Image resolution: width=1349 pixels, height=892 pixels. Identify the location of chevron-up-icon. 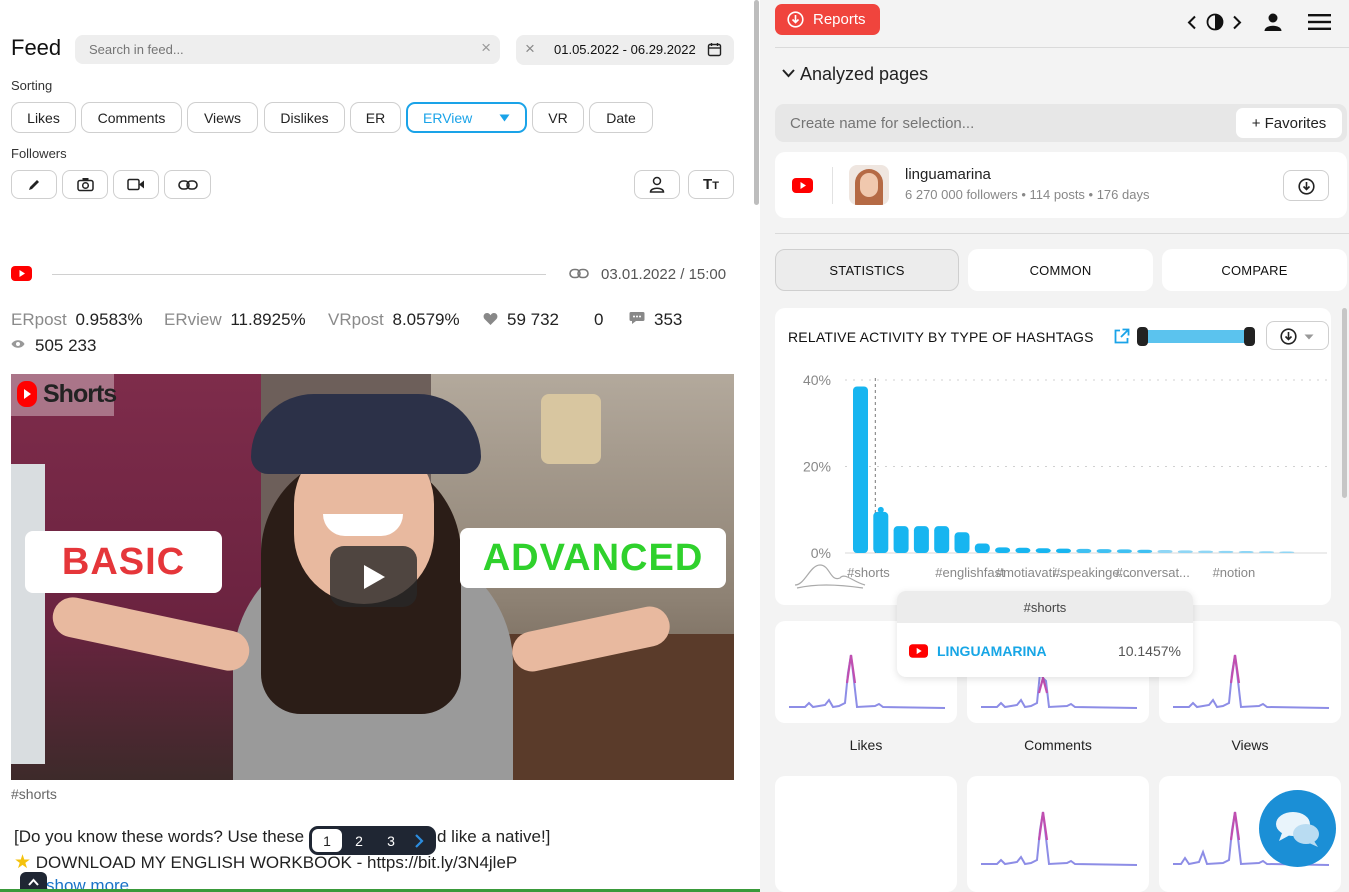
(33, 882).